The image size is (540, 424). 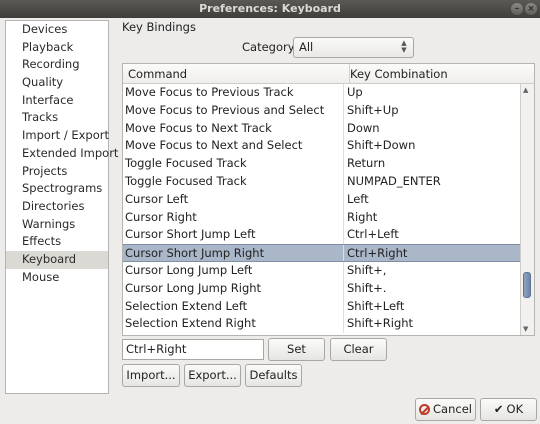 I want to click on table-row: Cursor Short Jump Right Ctrl+Right, so click(x=328, y=253).